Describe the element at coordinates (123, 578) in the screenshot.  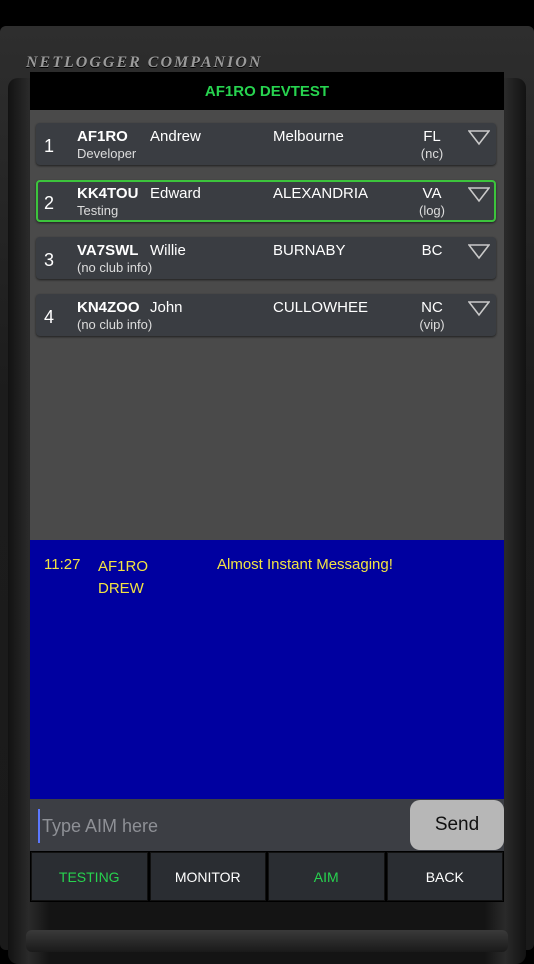
I see `aim-message-sender: AF1RO DREW` at that location.